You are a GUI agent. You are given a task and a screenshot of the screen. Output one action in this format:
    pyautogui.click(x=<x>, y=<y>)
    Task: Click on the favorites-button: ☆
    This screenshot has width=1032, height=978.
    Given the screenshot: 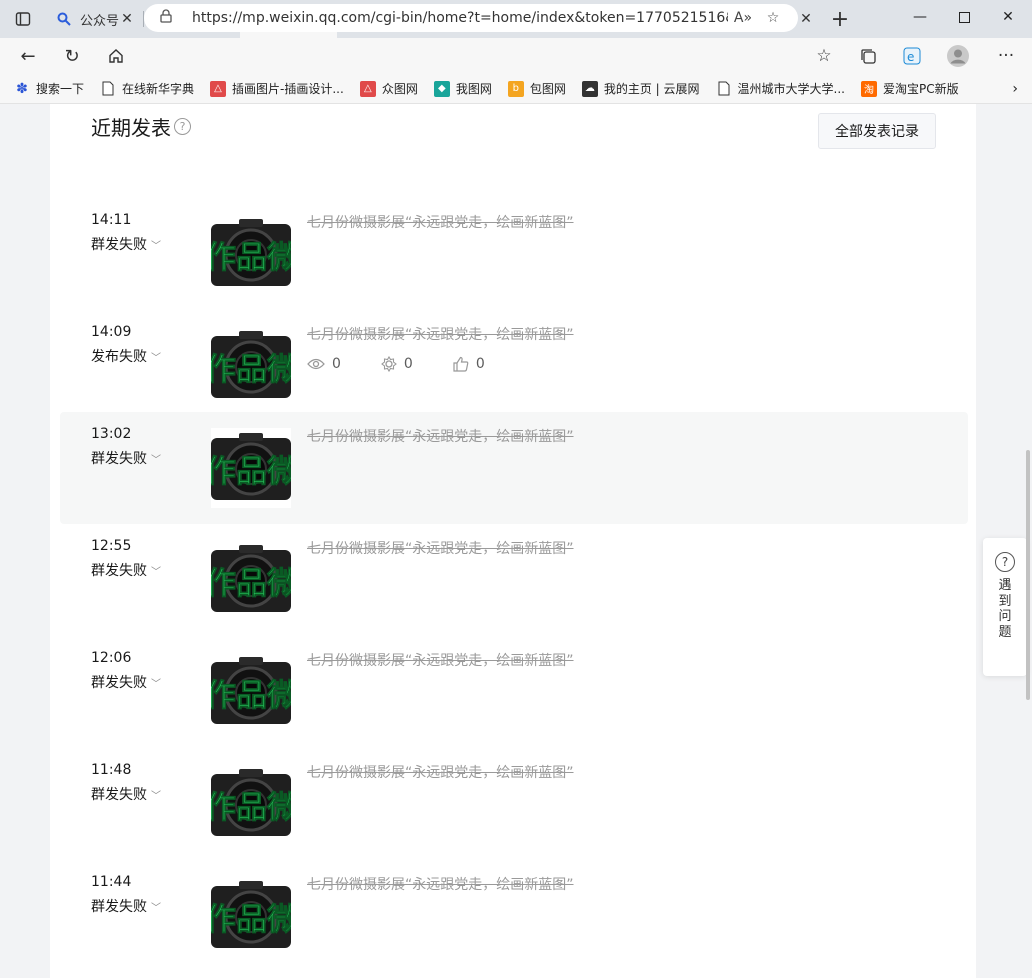 What is the action you would take?
    pyautogui.click(x=824, y=56)
    